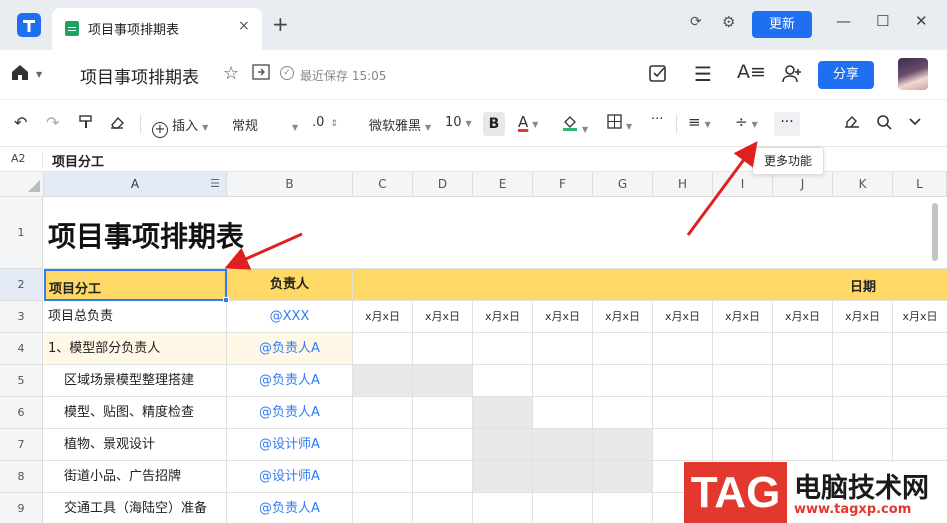  I want to click on annotation-arrows, so click(491, 205).